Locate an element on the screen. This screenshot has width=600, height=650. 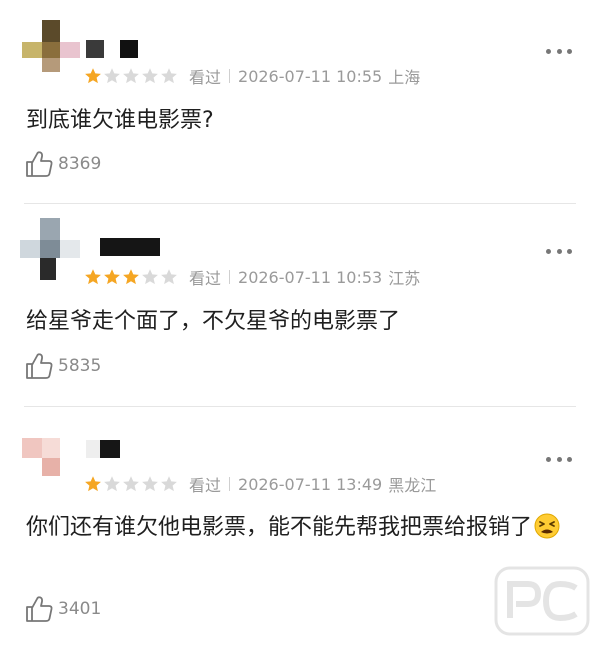
comment-location: 黑龙江 is located at coordinates (412, 485).